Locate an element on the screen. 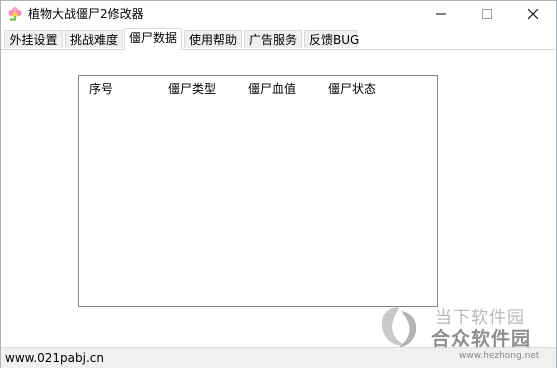 The width and height of the screenshot is (557, 369). tab-challenge-difficulty: 挑战难度 is located at coordinates (94, 39).